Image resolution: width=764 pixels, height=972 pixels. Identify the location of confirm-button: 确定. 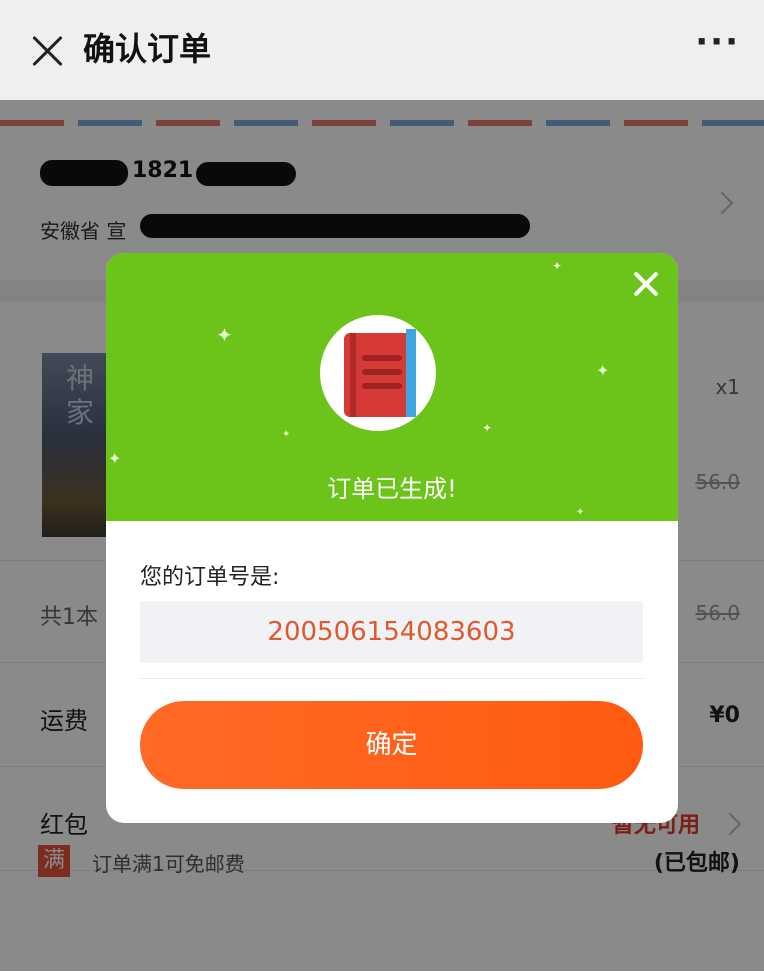
(391, 745).